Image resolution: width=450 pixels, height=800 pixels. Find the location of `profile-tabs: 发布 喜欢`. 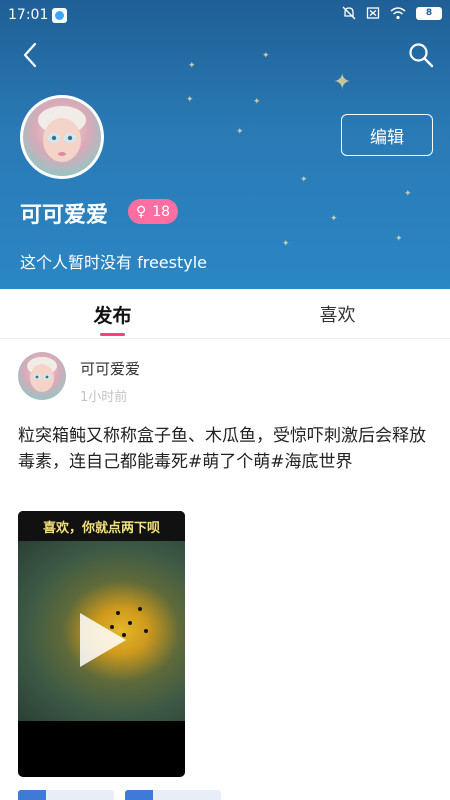

profile-tabs: 发布 喜欢 is located at coordinates (225, 314).